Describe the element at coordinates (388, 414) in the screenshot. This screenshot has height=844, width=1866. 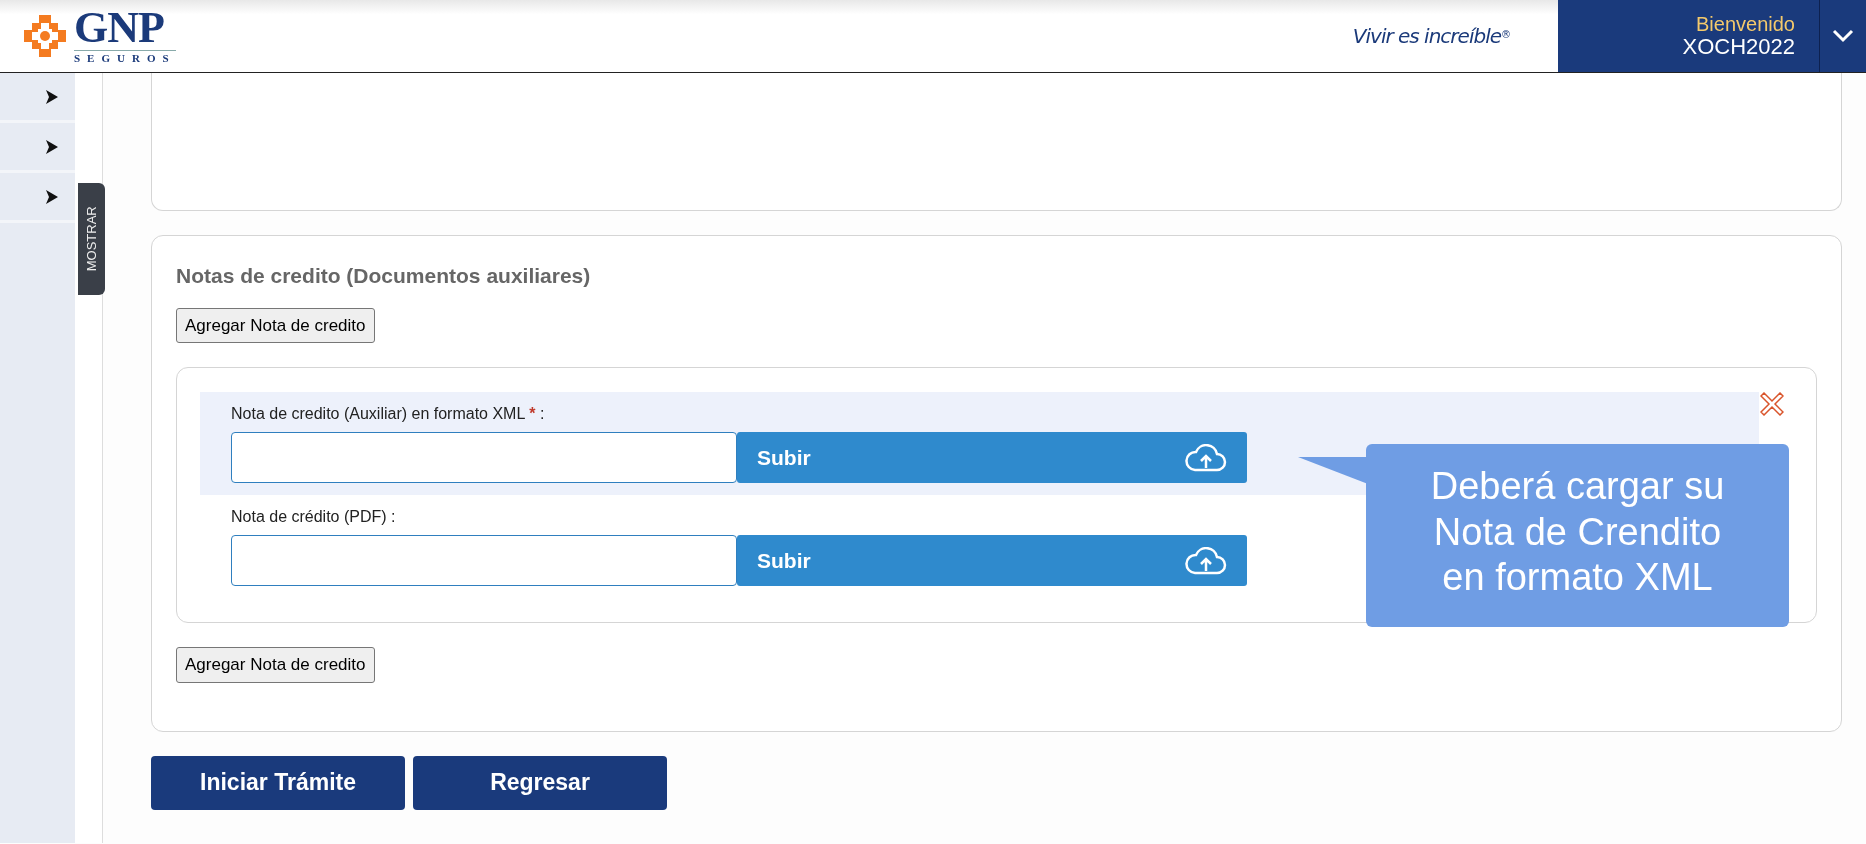
I see `field-label: Nota de credito (Auxiliar) en formato XML * :` at that location.